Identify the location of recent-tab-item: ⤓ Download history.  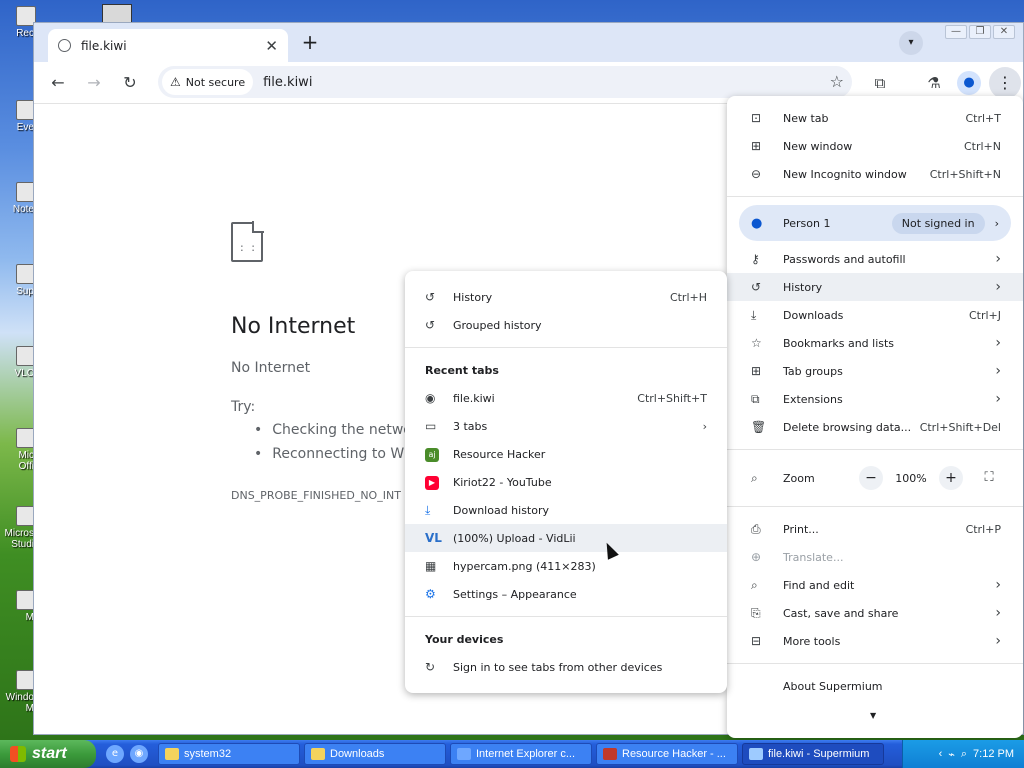
(566, 510).